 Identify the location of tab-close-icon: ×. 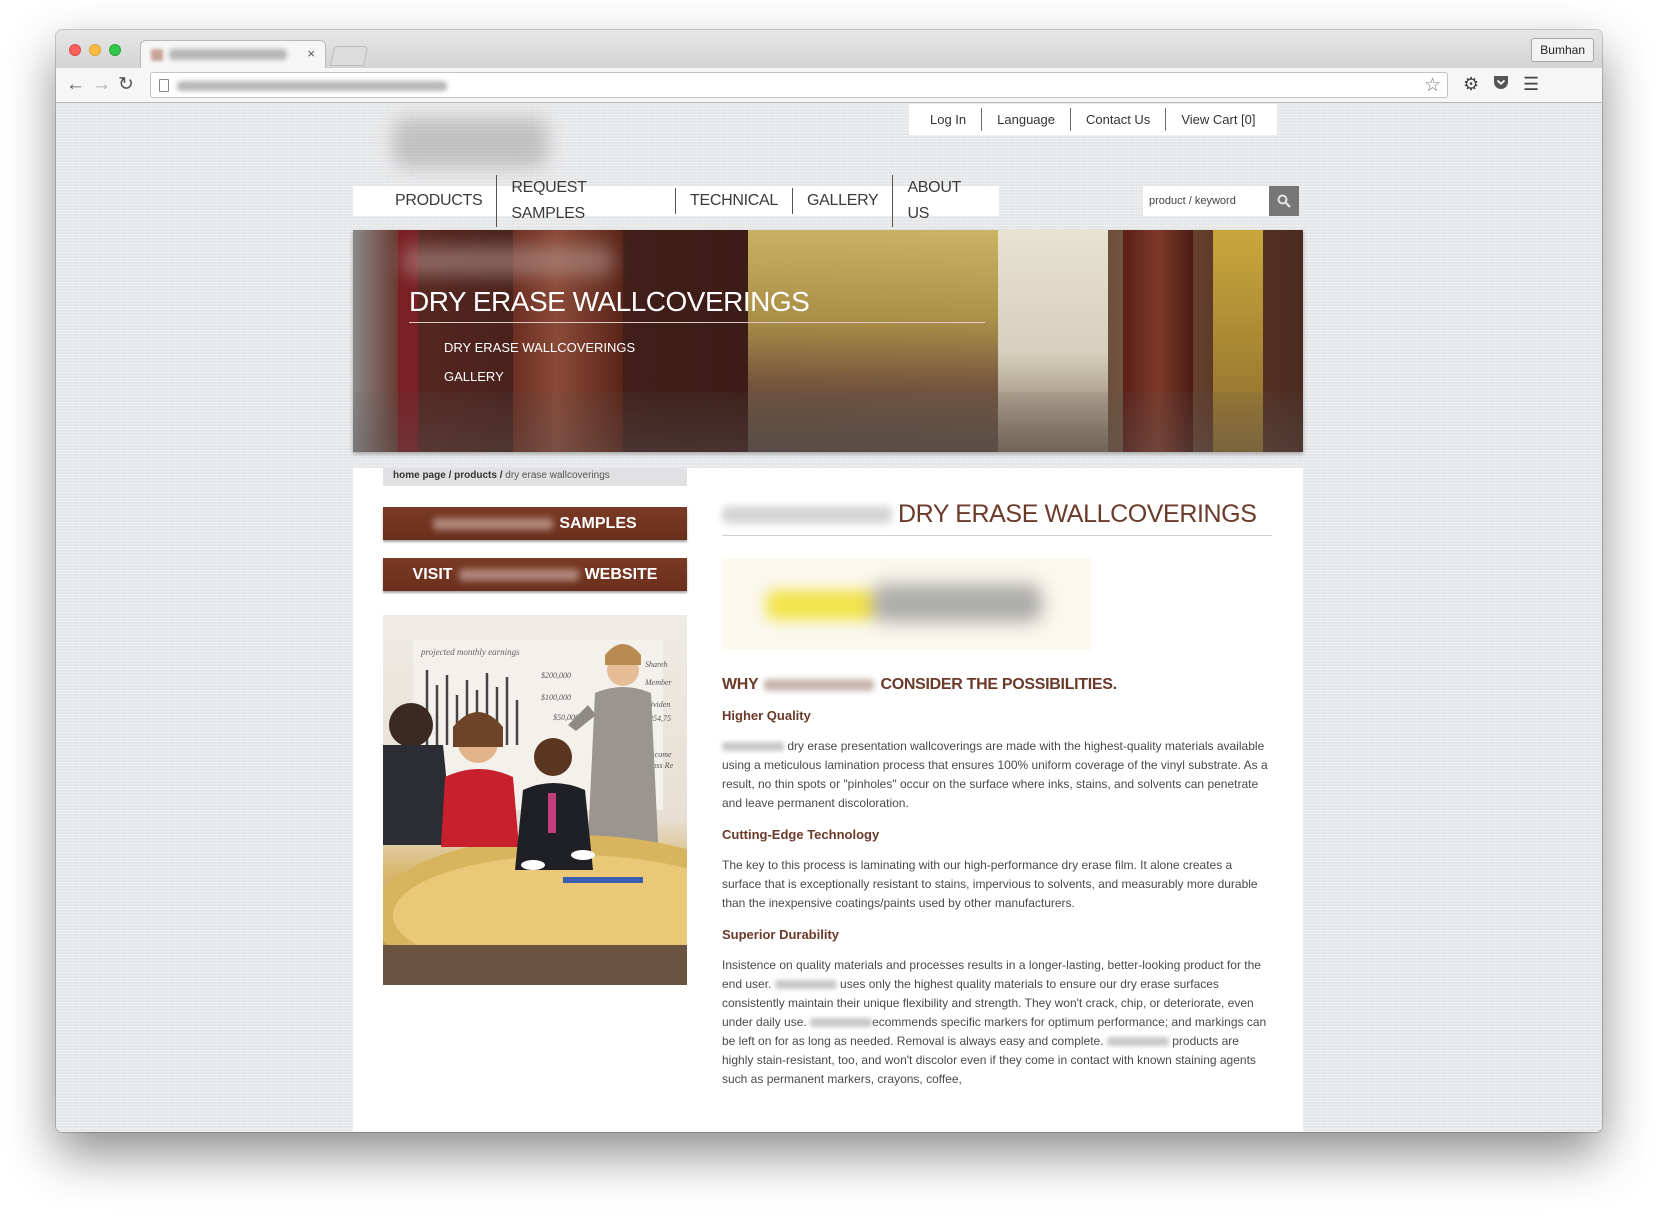
(311, 53).